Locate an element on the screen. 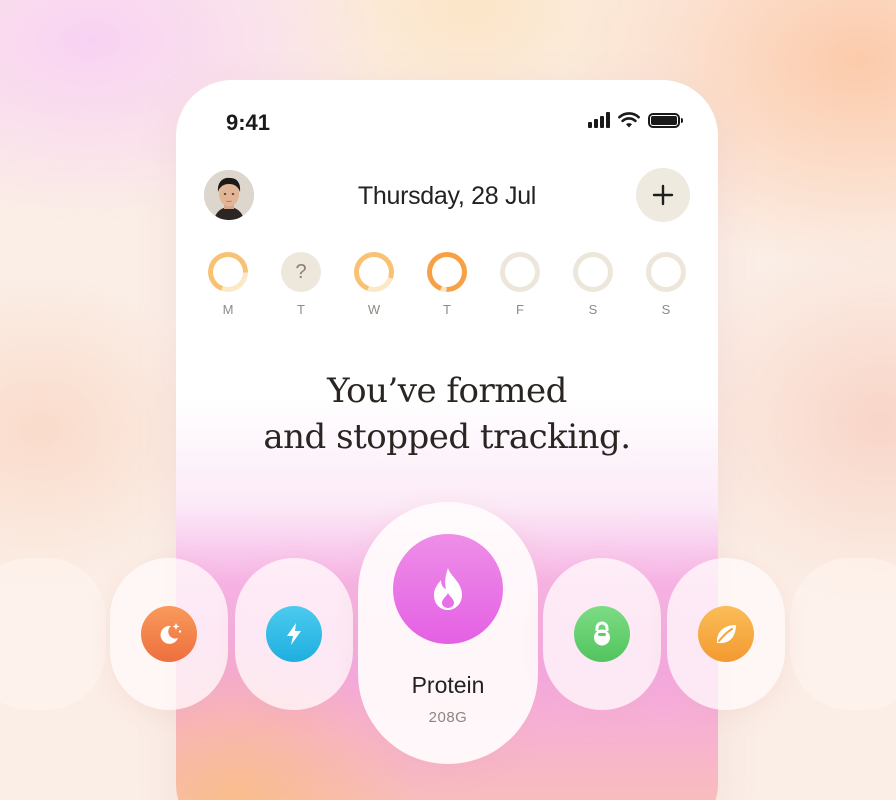 This screenshot has width=896, height=800. header: Thursday, 28 Jul is located at coordinates (447, 196).